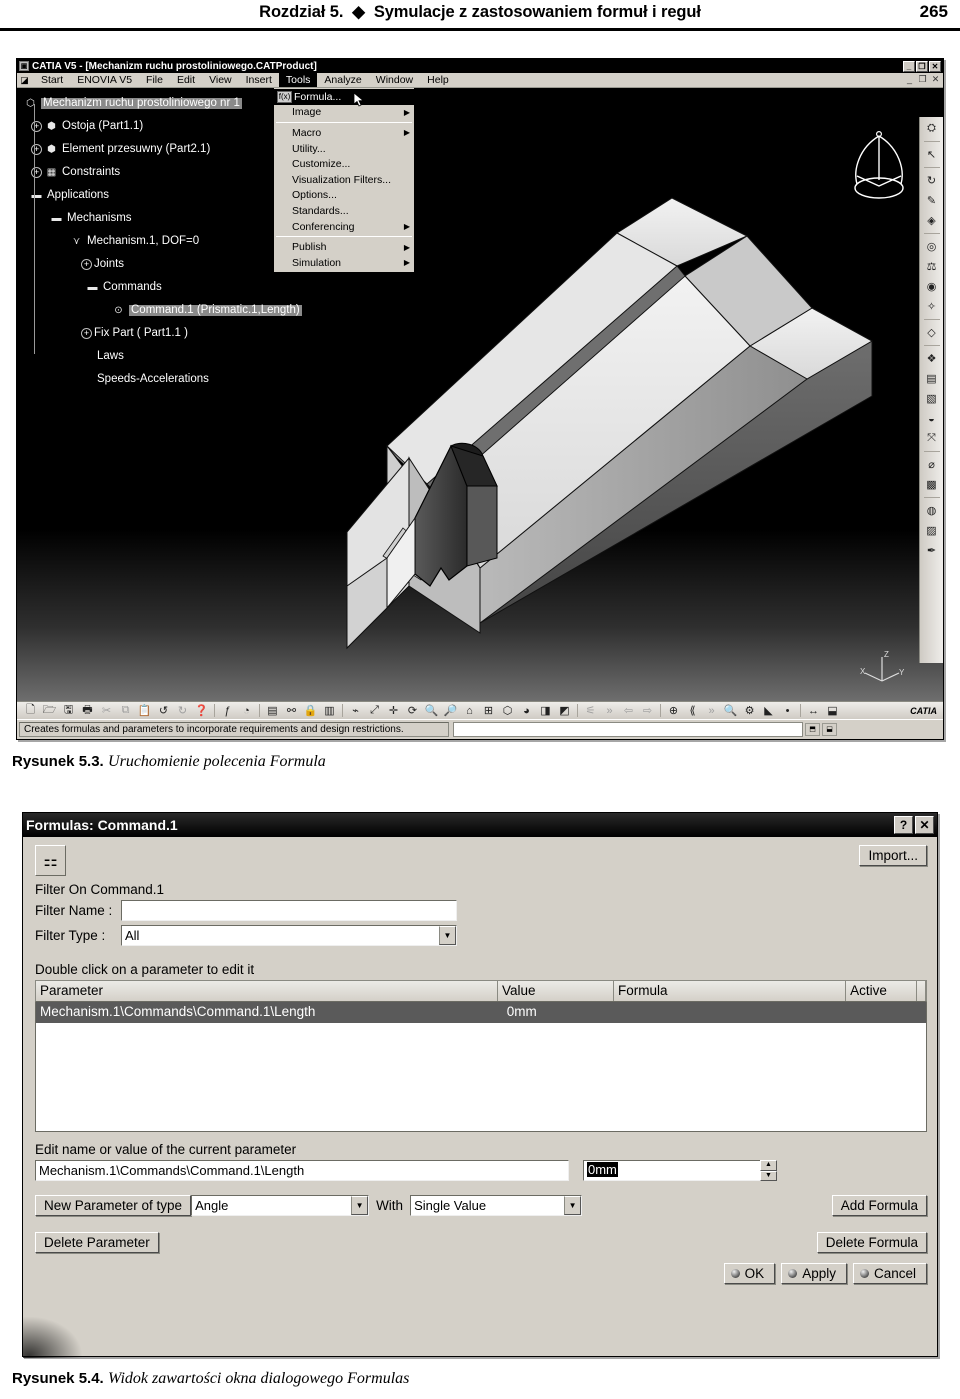 Image resolution: width=960 pixels, height=1399 pixels. I want to click on pattern-icon: ❖, so click(932, 358).